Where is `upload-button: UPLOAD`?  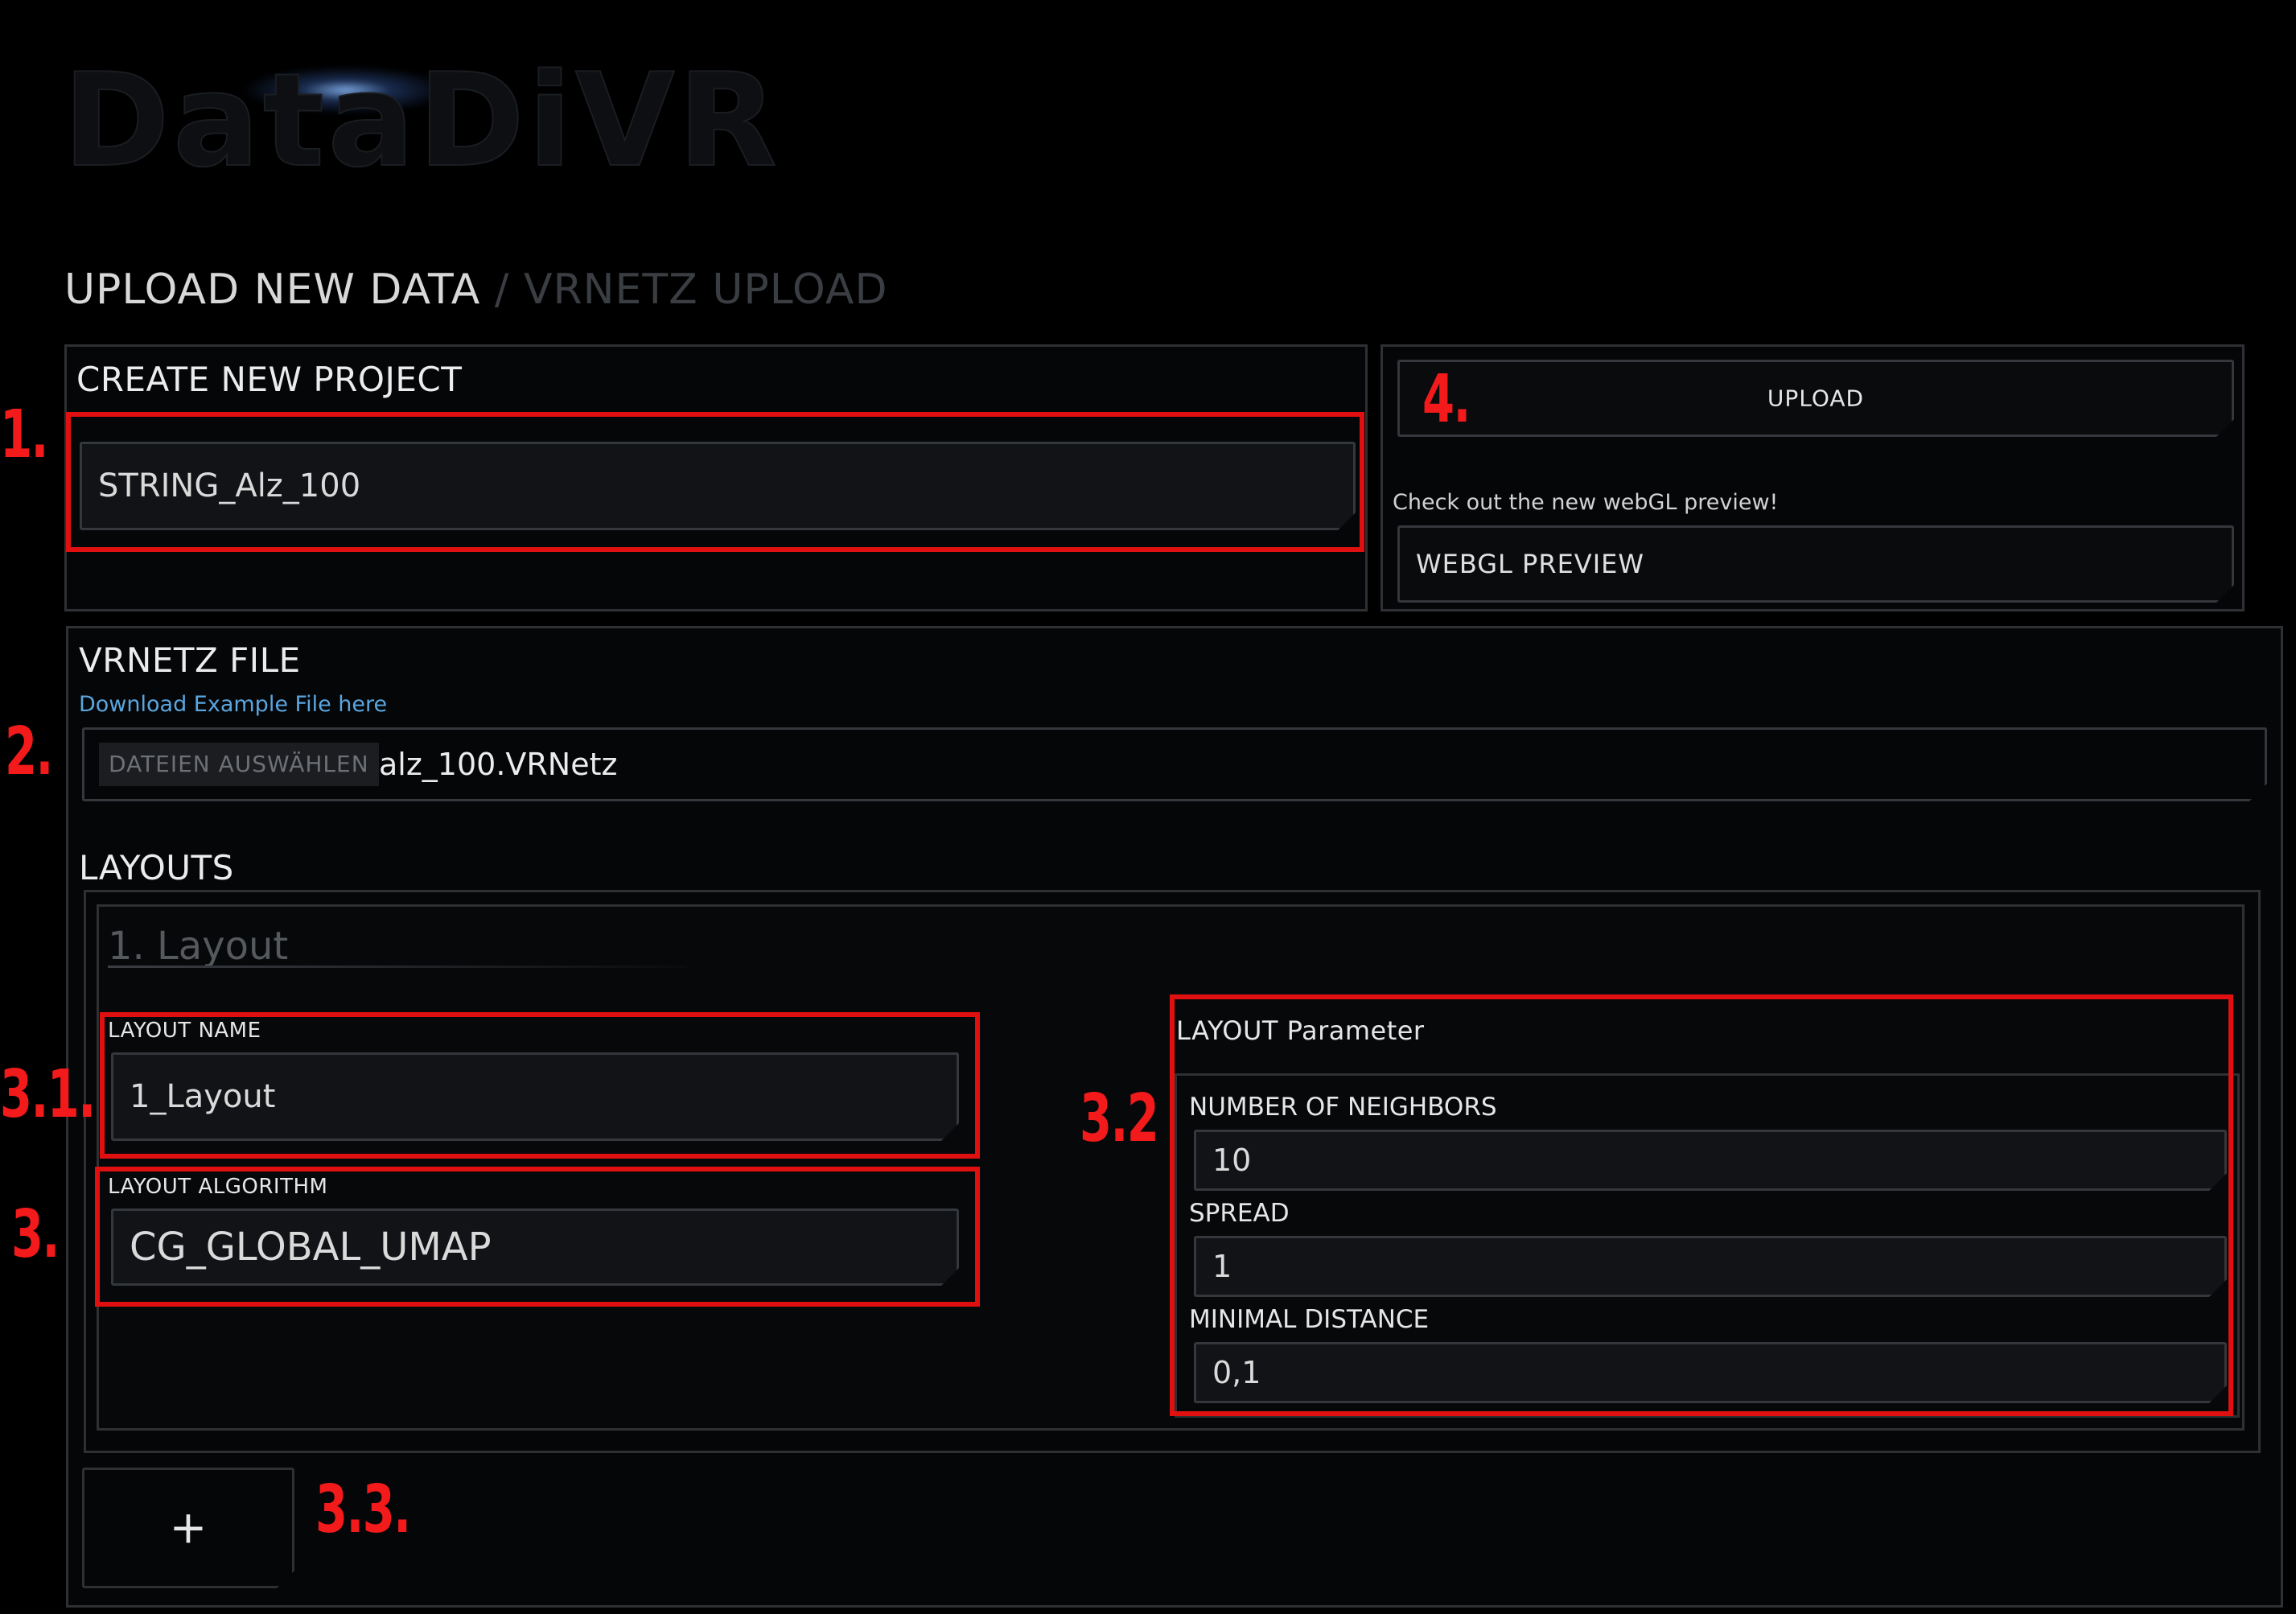
upload-button: UPLOAD is located at coordinates (1815, 398).